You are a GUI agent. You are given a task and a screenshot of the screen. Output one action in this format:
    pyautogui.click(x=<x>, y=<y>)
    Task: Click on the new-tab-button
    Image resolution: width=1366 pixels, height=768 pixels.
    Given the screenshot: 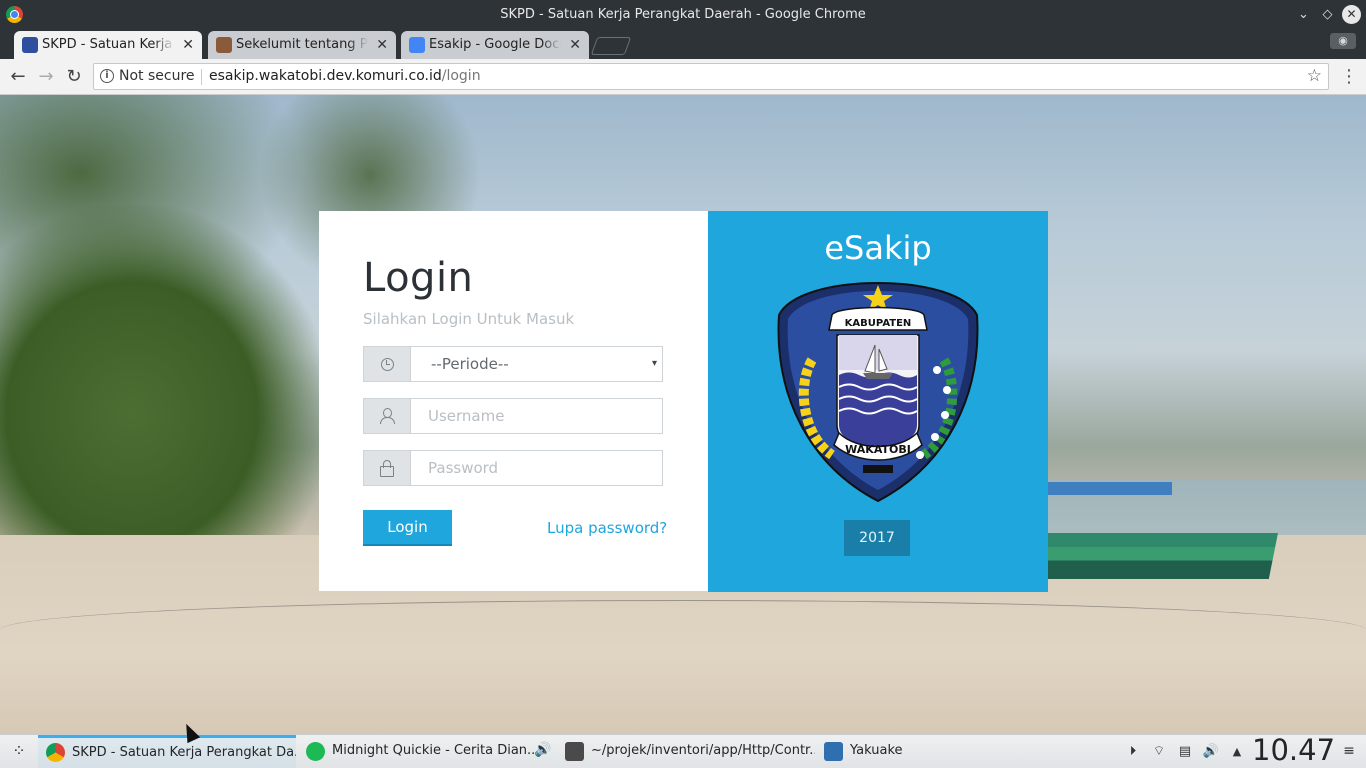 What is the action you would take?
    pyautogui.click(x=611, y=46)
    